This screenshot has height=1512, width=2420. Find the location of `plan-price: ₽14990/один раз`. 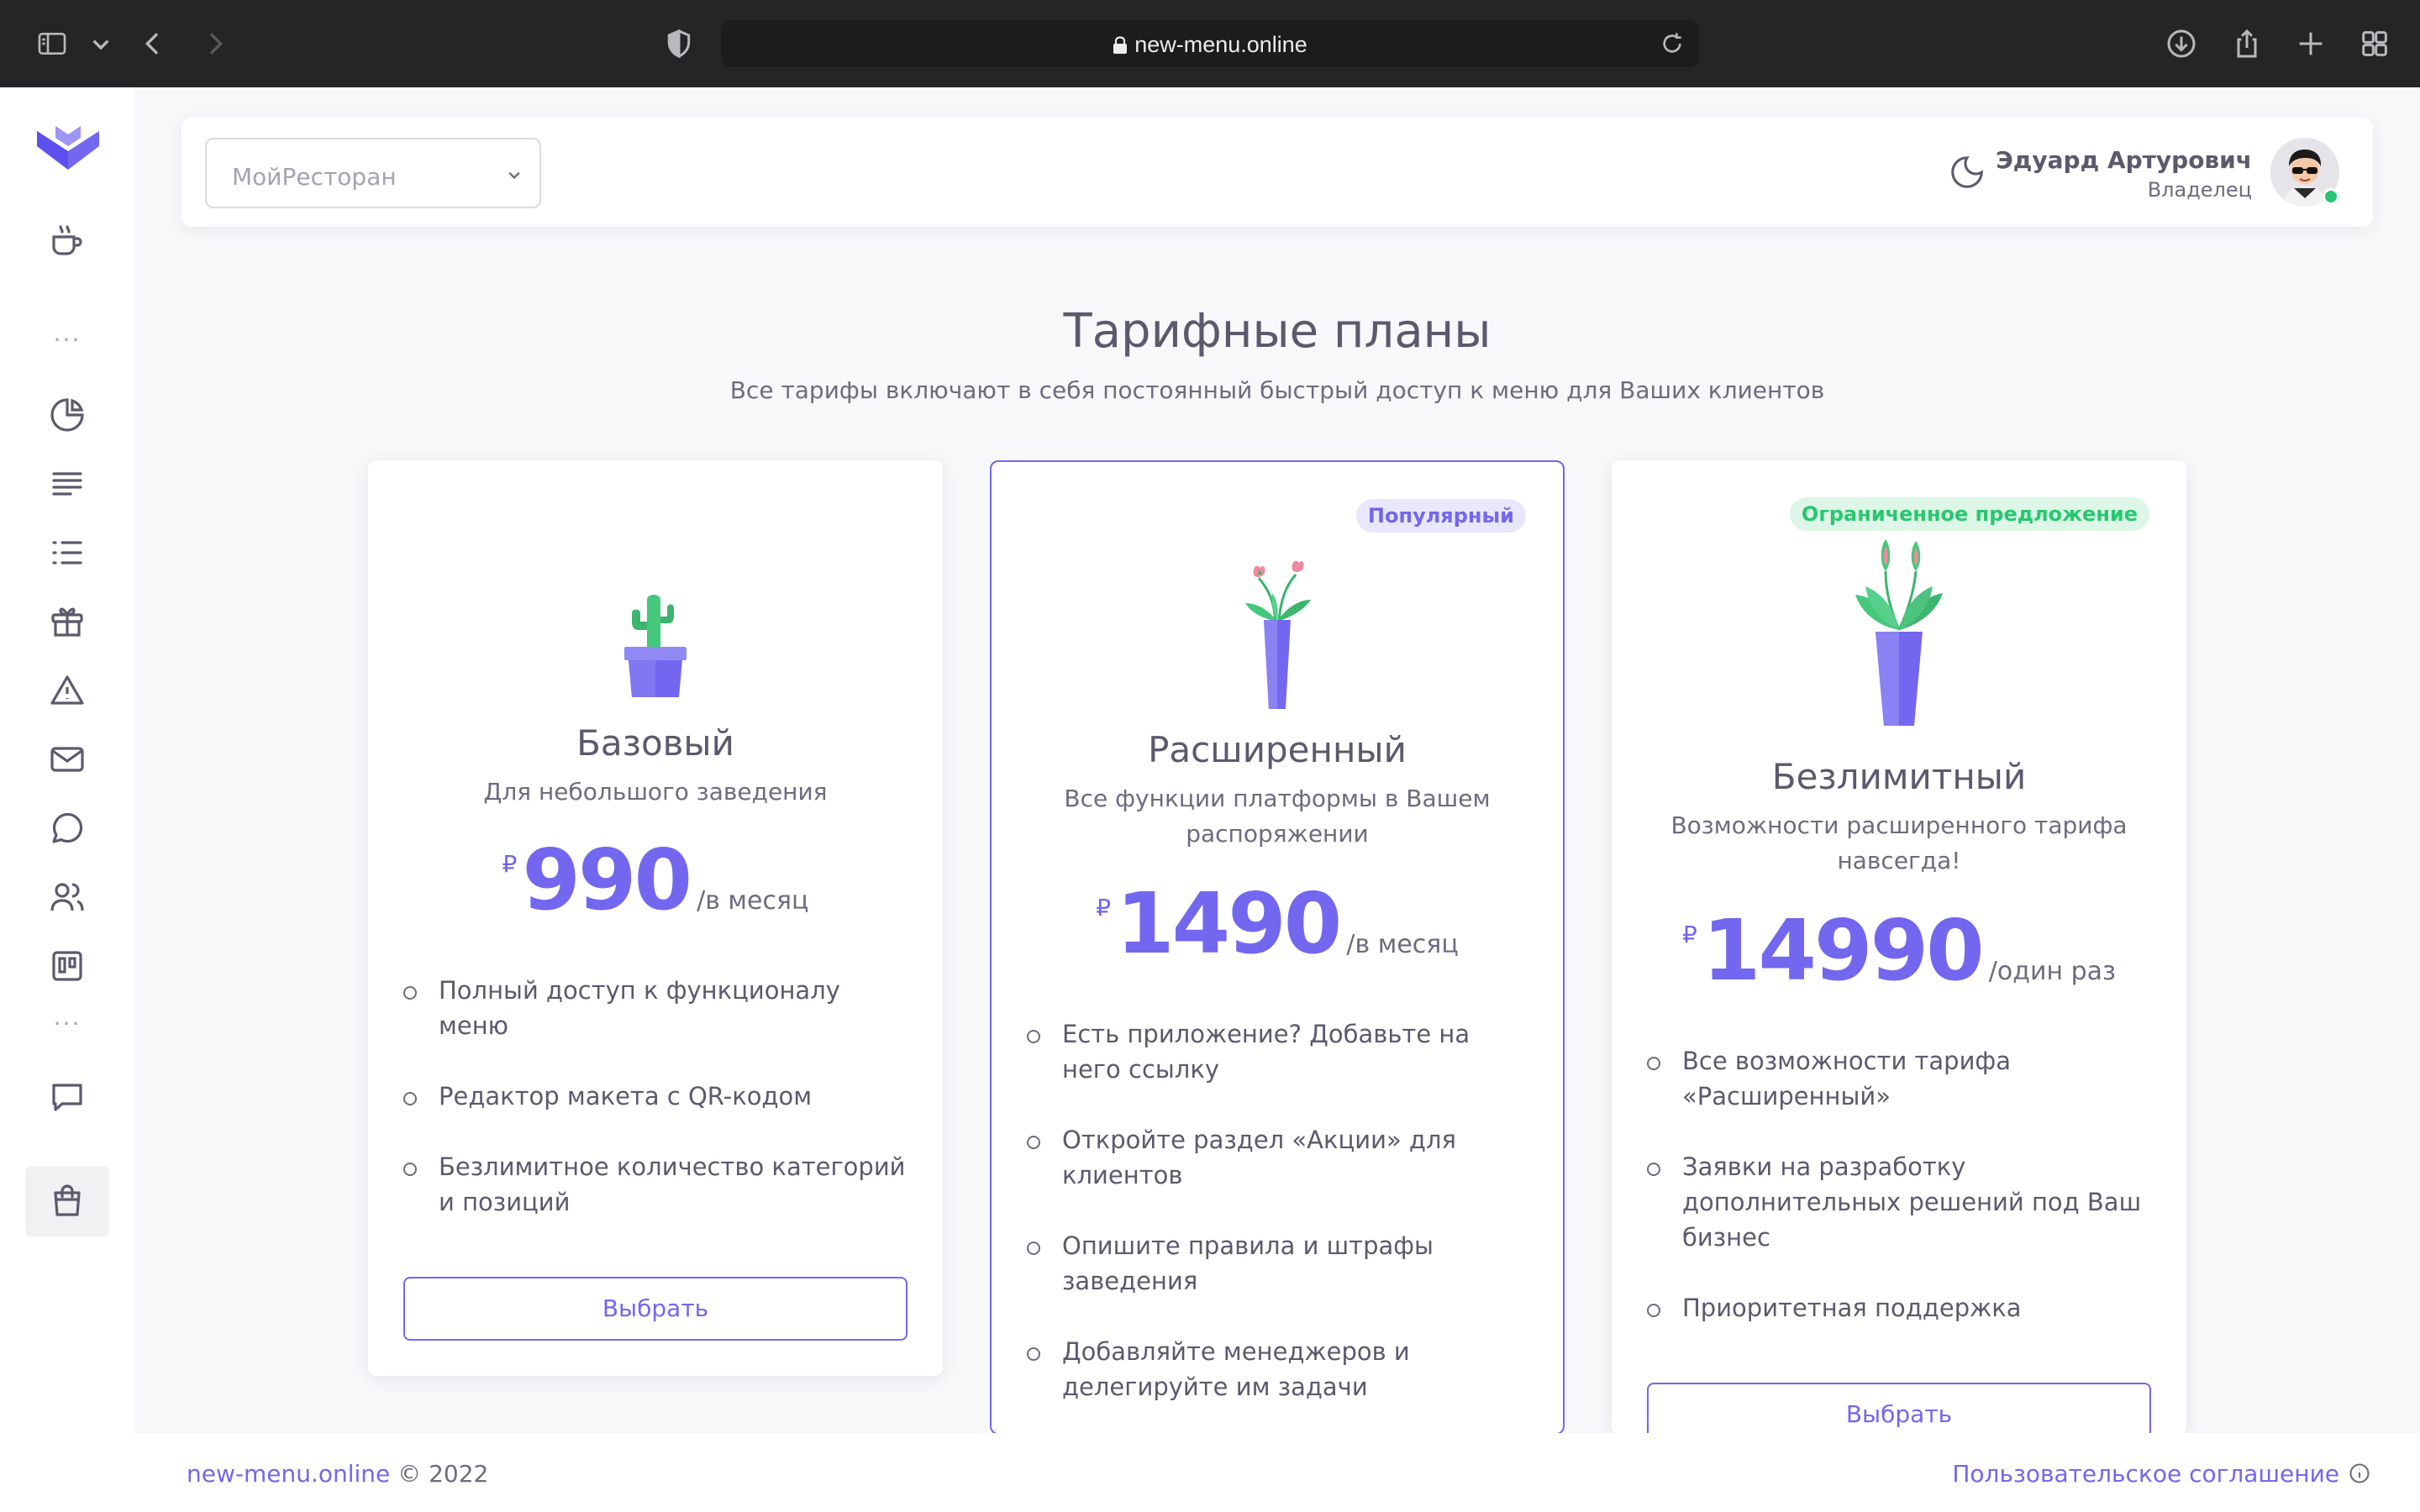

plan-price: ₽14990/один раз is located at coordinates (1899, 951).